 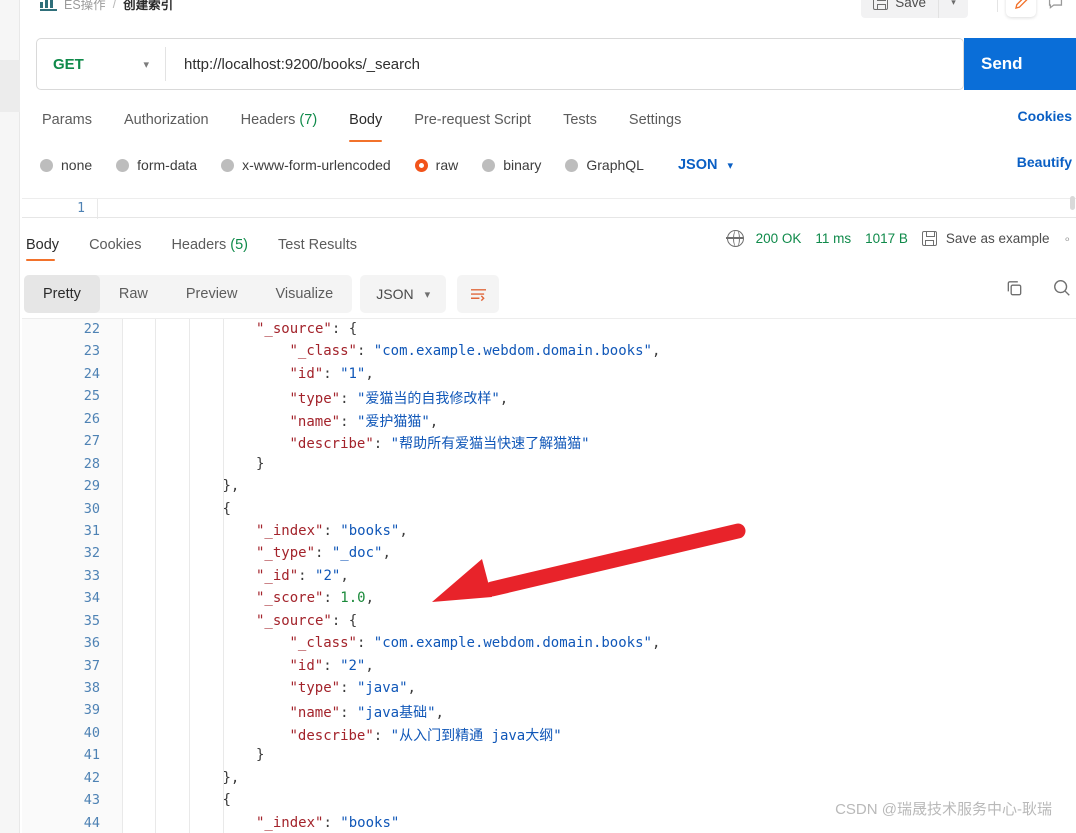 What do you see at coordinates (304, 294) in the screenshot?
I see `view-mode-visualize: Visualize` at bounding box center [304, 294].